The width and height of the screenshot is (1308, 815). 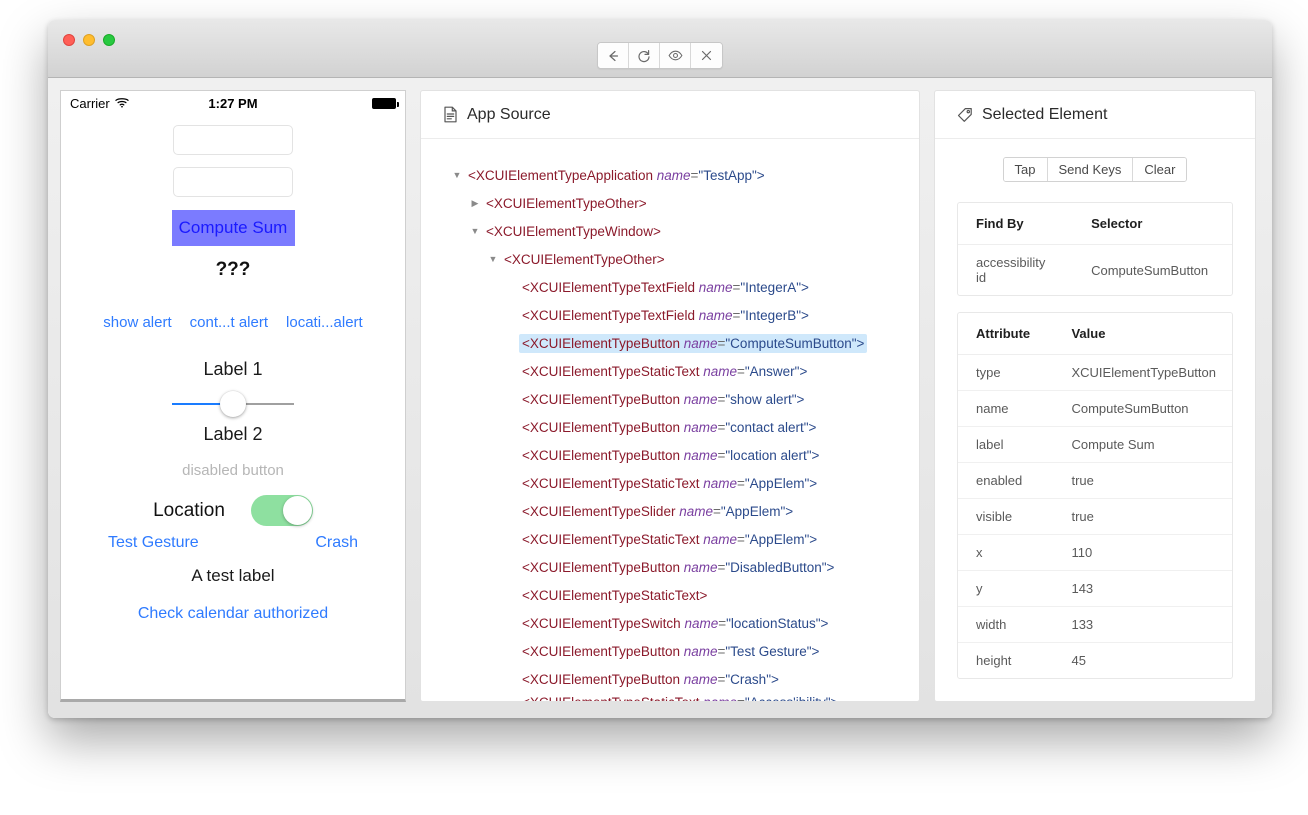 I want to click on integer-a-field, so click(x=233, y=140).